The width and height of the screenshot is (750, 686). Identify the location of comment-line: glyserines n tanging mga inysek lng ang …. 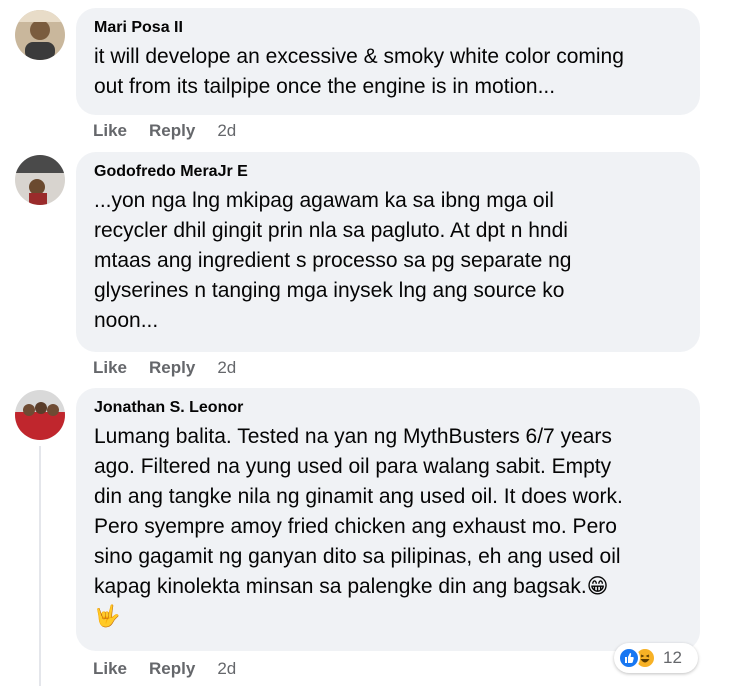
(329, 290).